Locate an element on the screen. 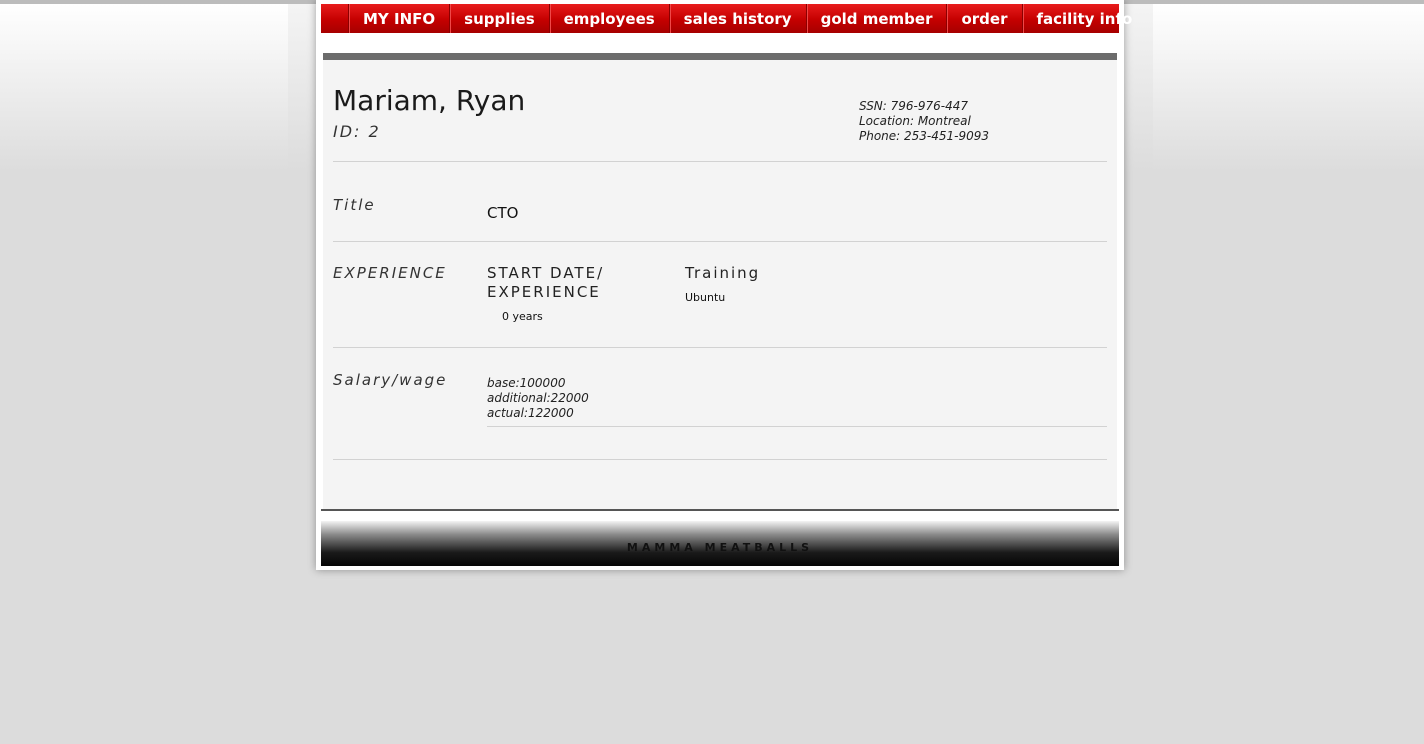  title-value: CTO is located at coordinates (503, 213).